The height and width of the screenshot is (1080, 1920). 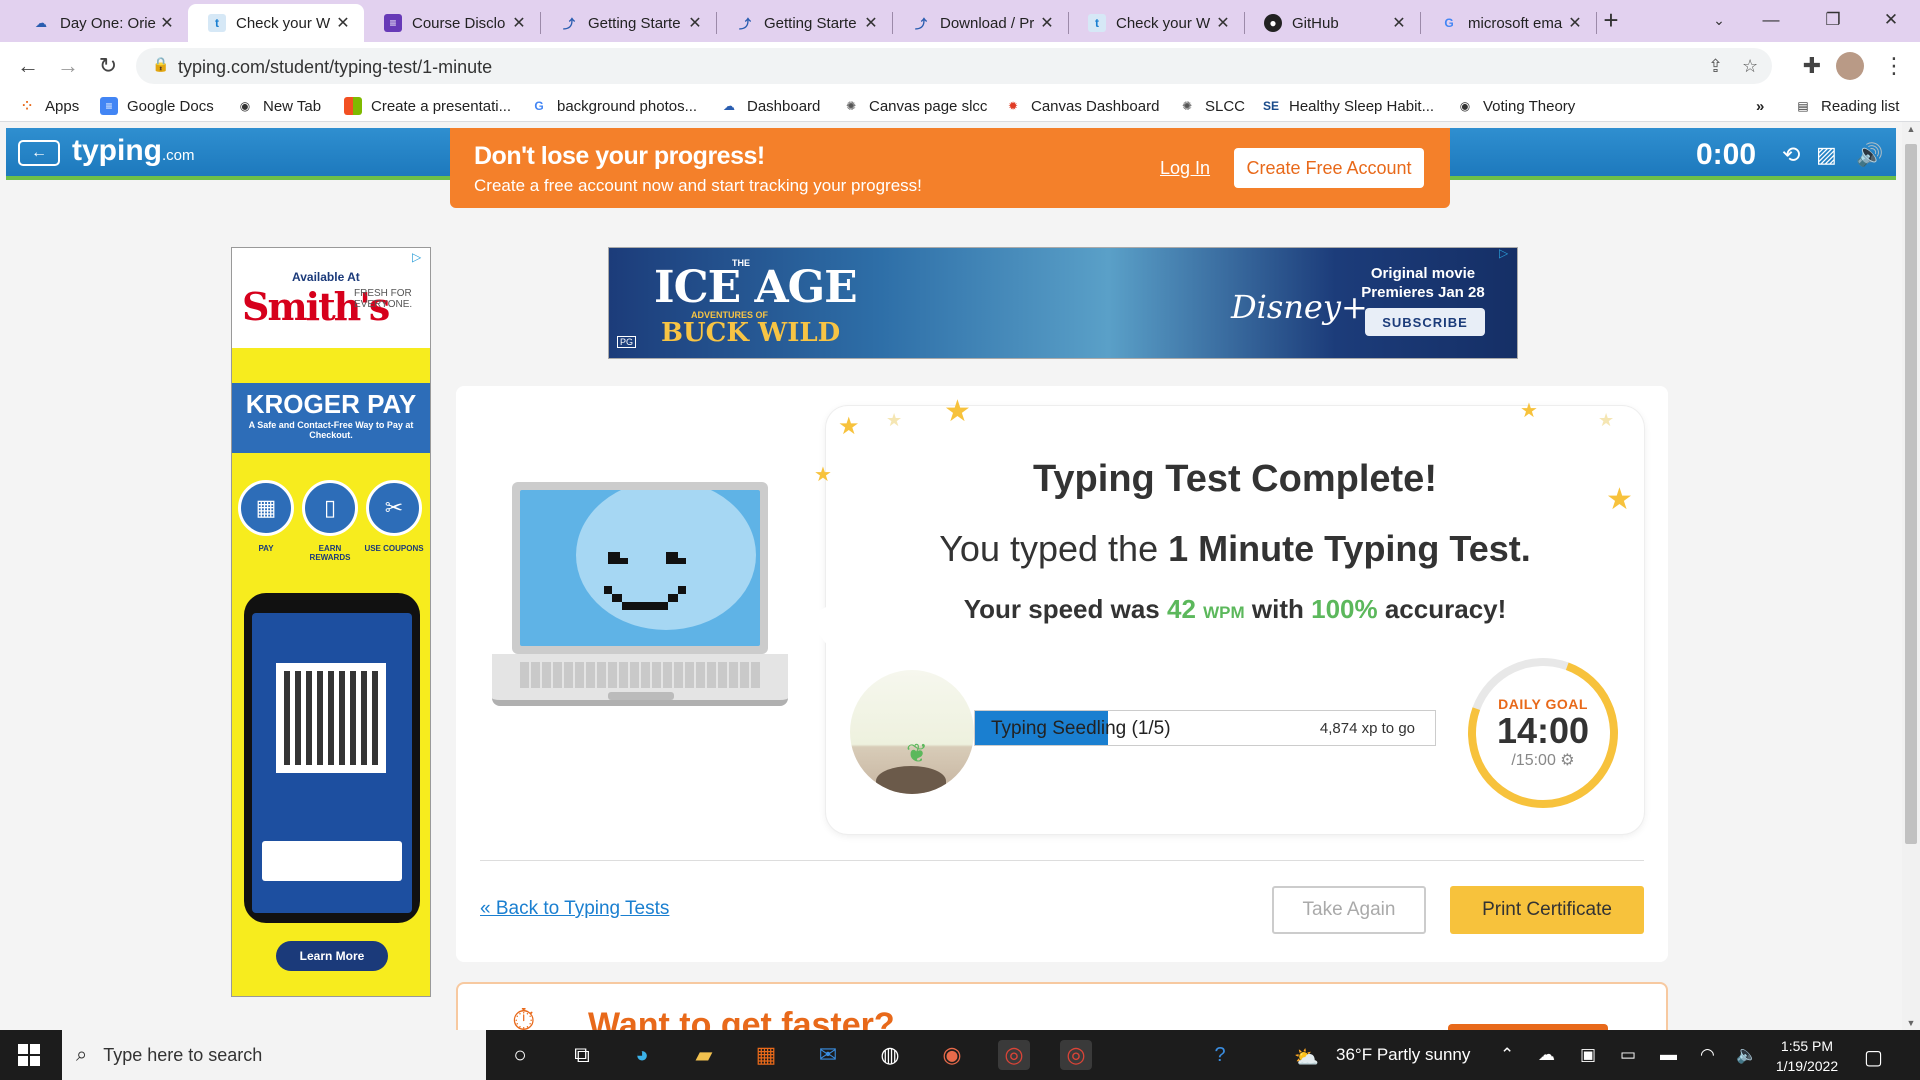 I want to click on bookmark-dashboard: ☁ Dashboard, so click(x=770, y=106).